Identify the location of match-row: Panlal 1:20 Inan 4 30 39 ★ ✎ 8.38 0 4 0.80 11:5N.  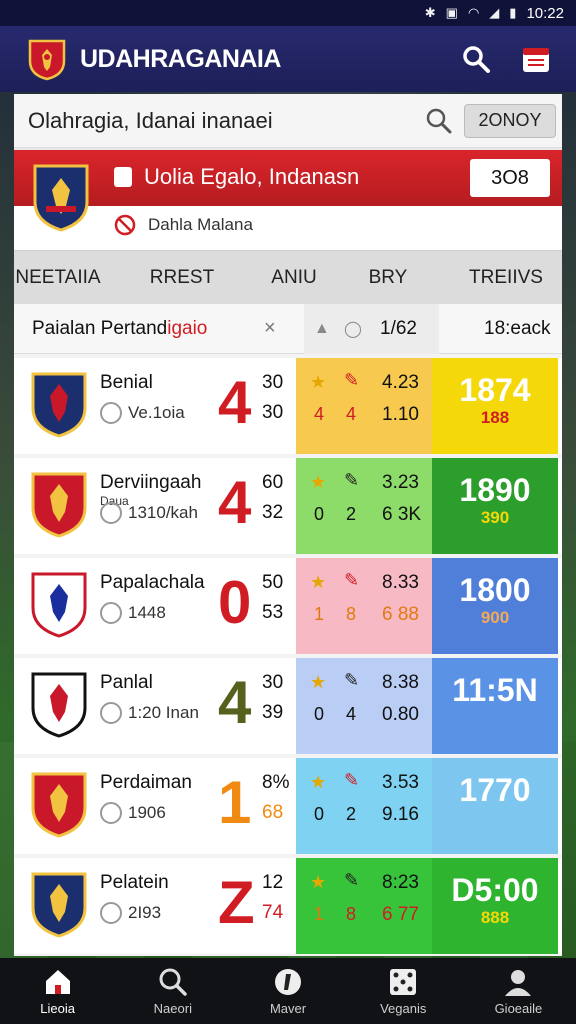
(288, 706).